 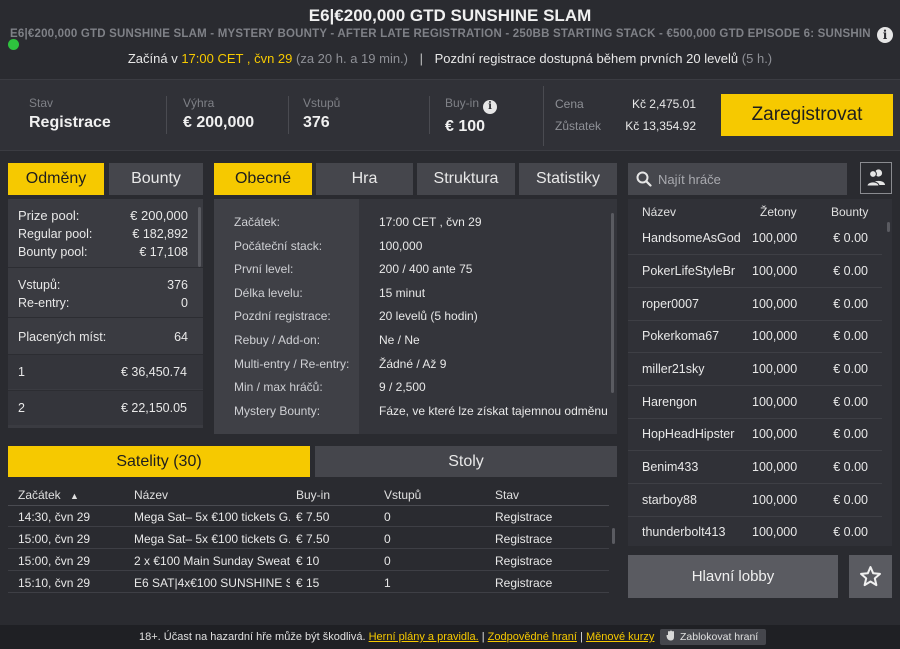 I want to click on tab-bounty: Bounty, so click(x=156, y=179).